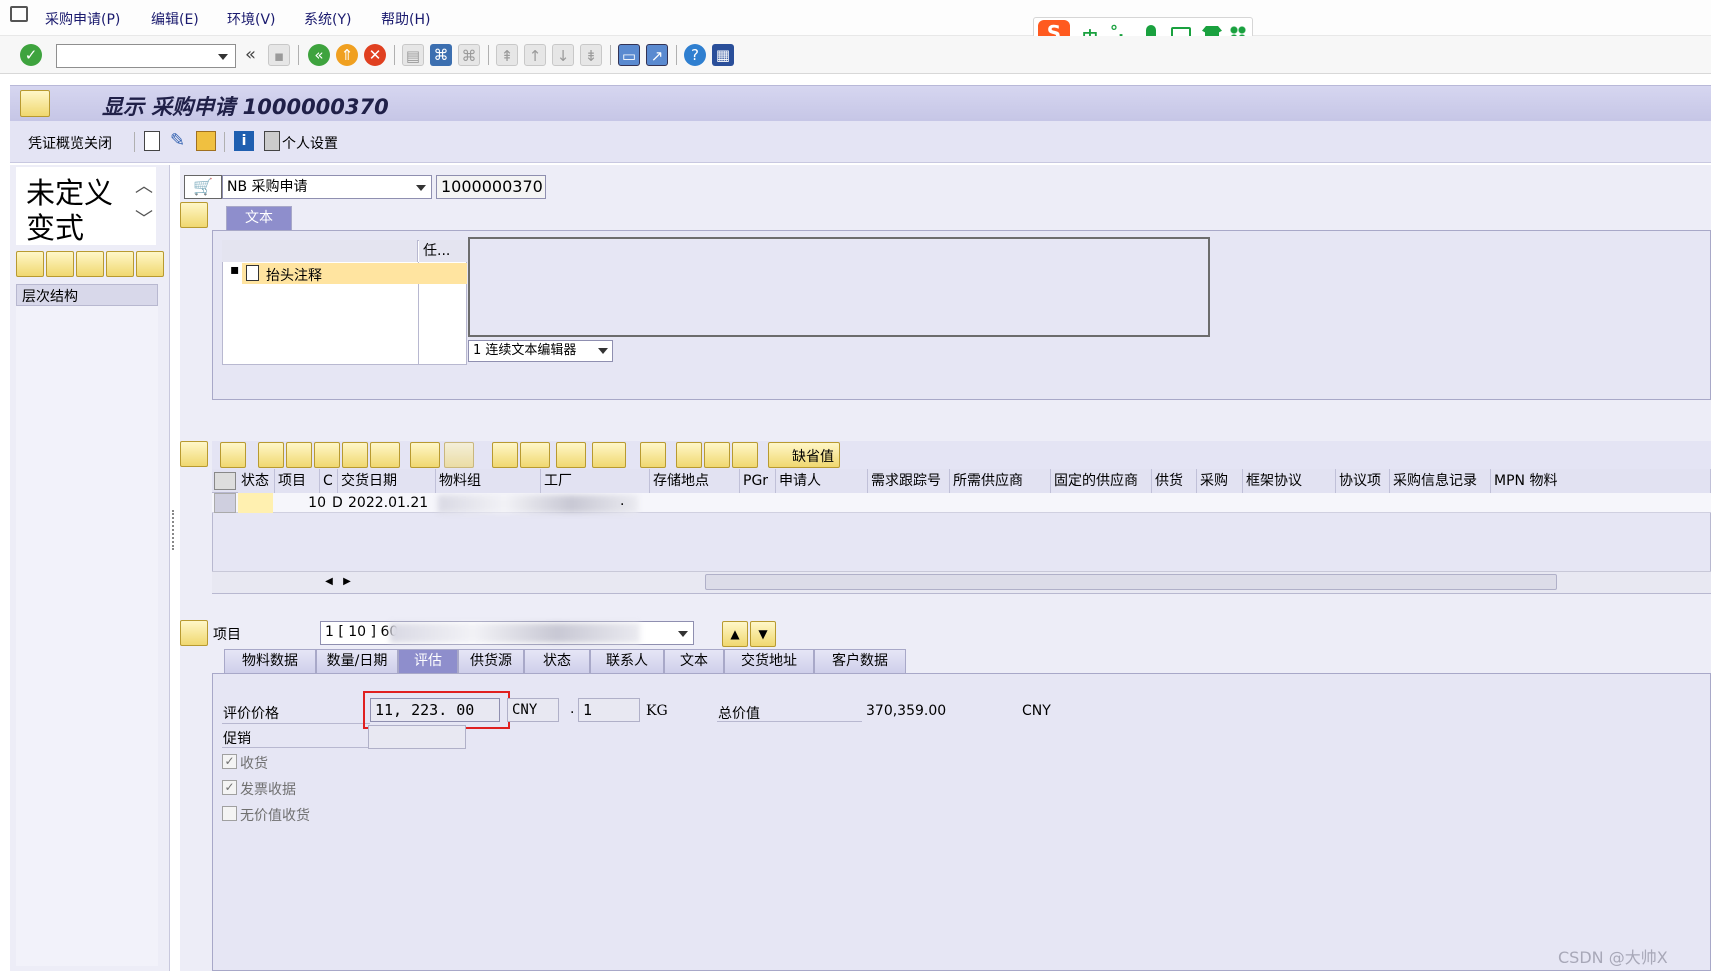 This screenshot has height=971, width=1711. Describe the element at coordinates (329, 481) in the screenshot. I see `grid-column-header: C` at that location.